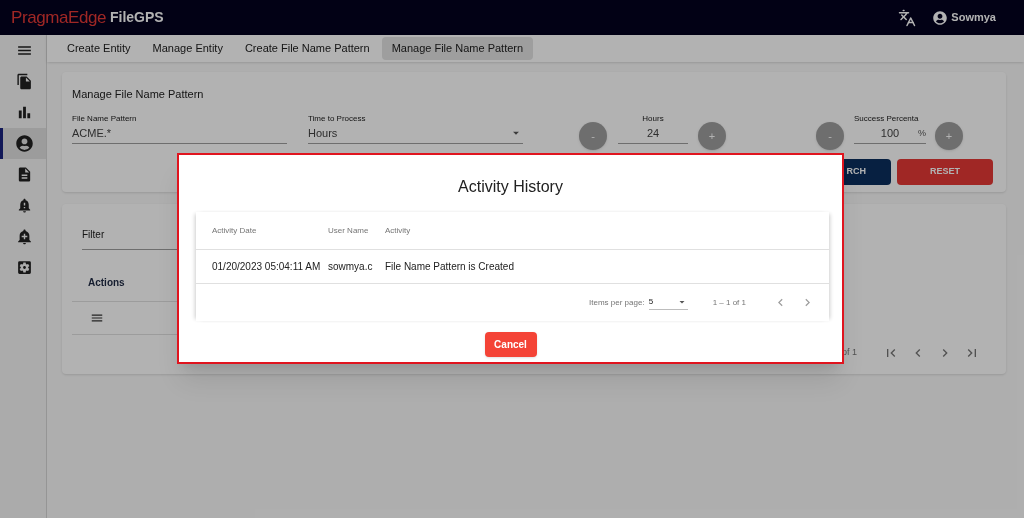 This screenshot has width=1024, height=518. What do you see at coordinates (653, 128) in the screenshot?
I see `hours-field: Hours 24` at bounding box center [653, 128].